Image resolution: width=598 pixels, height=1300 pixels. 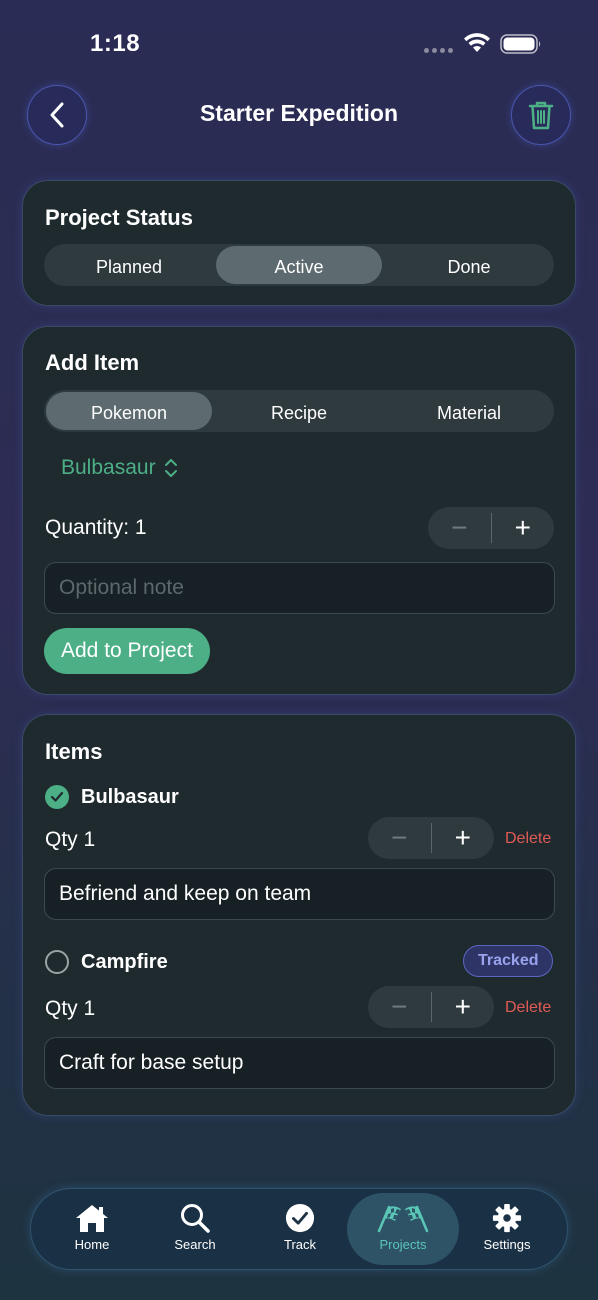 I want to click on item-name: Campfire, so click(x=124, y=962).